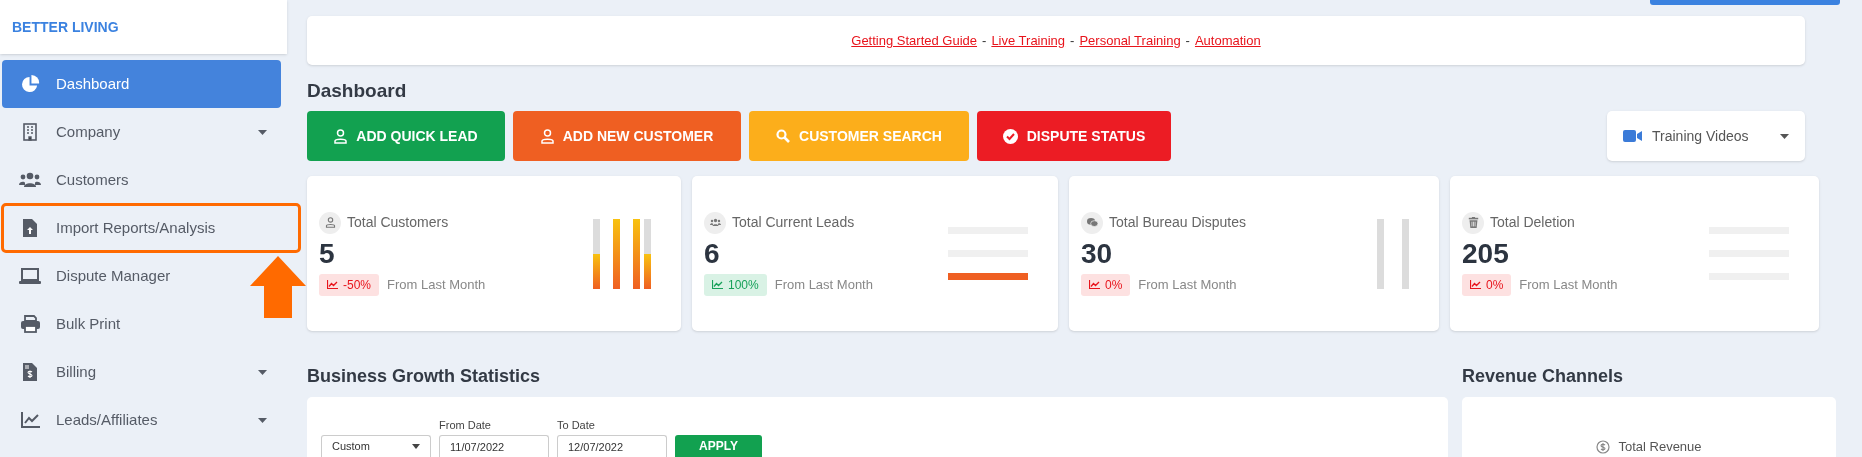 The width and height of the screenshot is (1862, 457). I want to click on stat-value: 30, so click(1097, 253).